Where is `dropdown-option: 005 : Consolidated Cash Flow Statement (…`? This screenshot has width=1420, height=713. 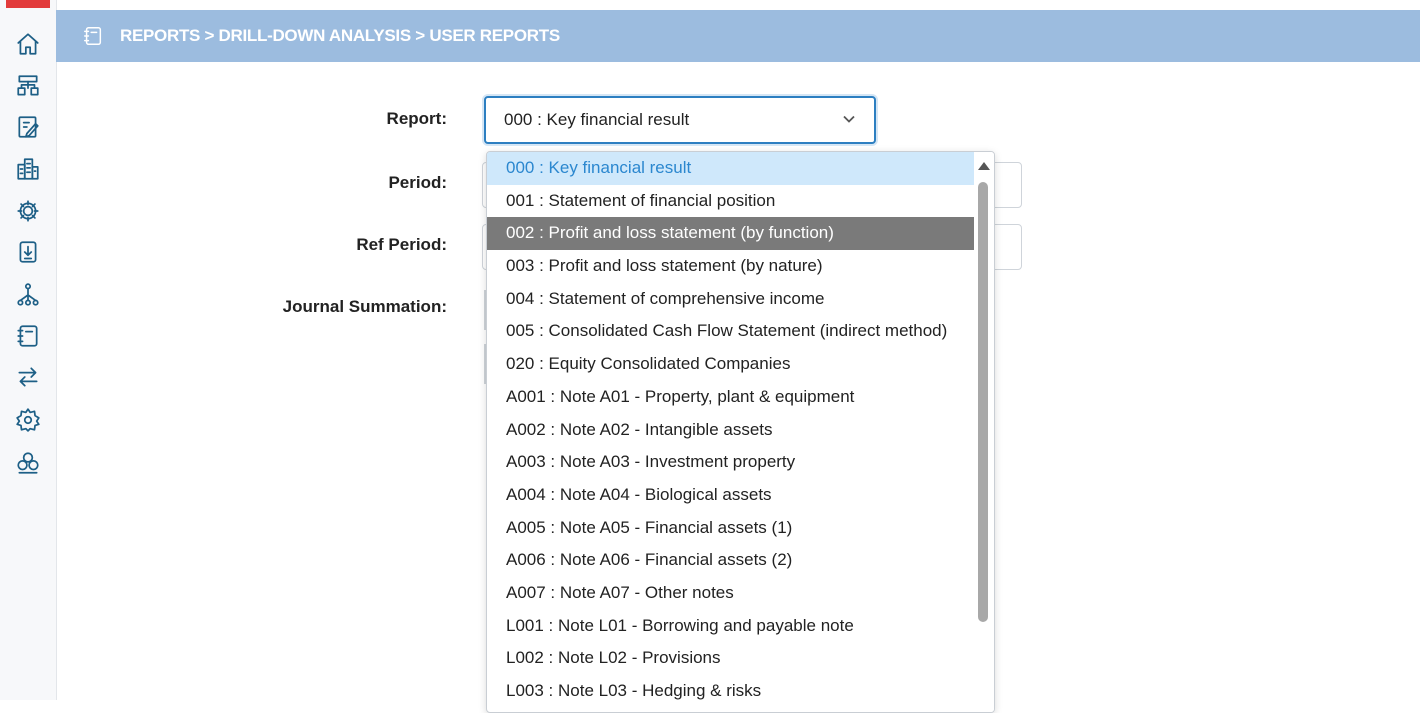
dropdown-option: 005 : Consolidated Cash Flow Statement (… is located at coordinates (730, 331).